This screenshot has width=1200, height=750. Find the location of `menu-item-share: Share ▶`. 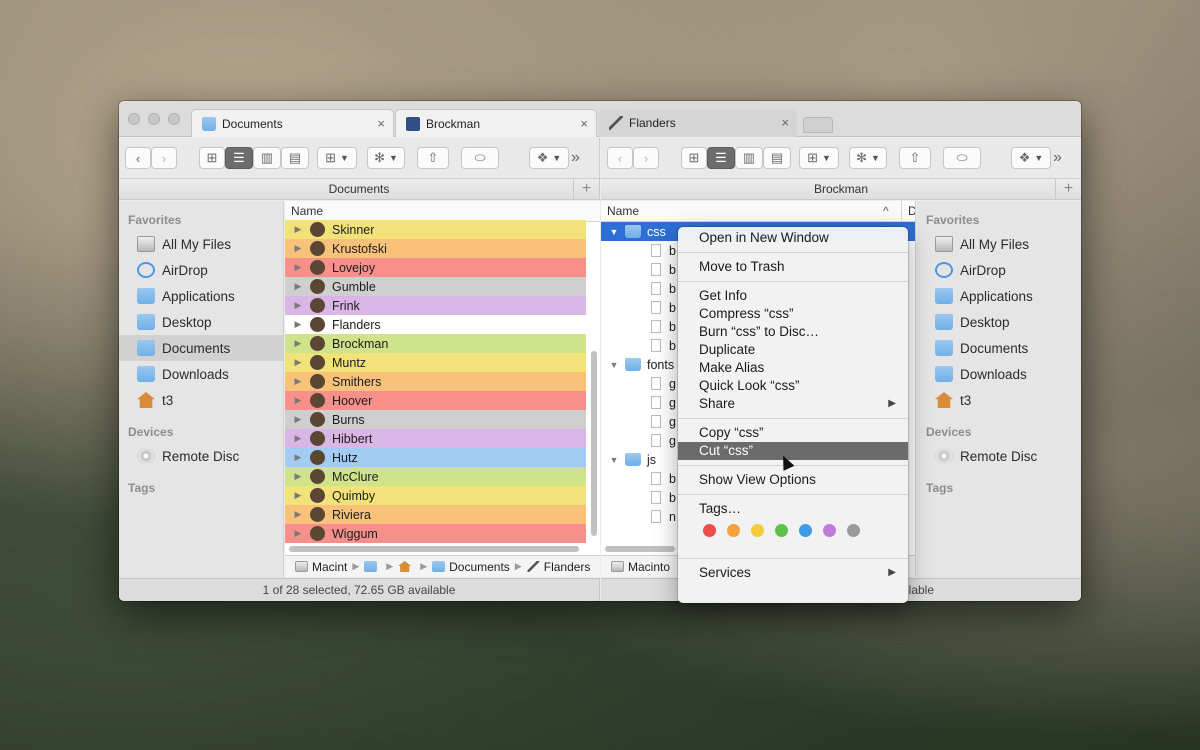

menu-item-share: Share ▶ is located at coordinates (793, 404).